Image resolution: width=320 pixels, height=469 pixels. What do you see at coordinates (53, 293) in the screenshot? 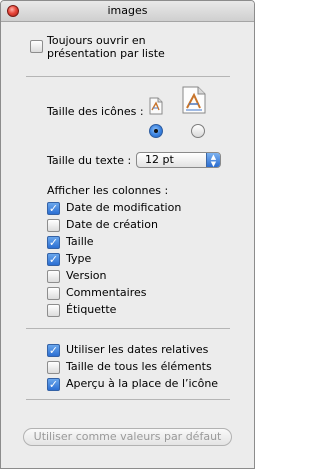
I see `column-comments-checkbox` at bounding box center [53, 293].